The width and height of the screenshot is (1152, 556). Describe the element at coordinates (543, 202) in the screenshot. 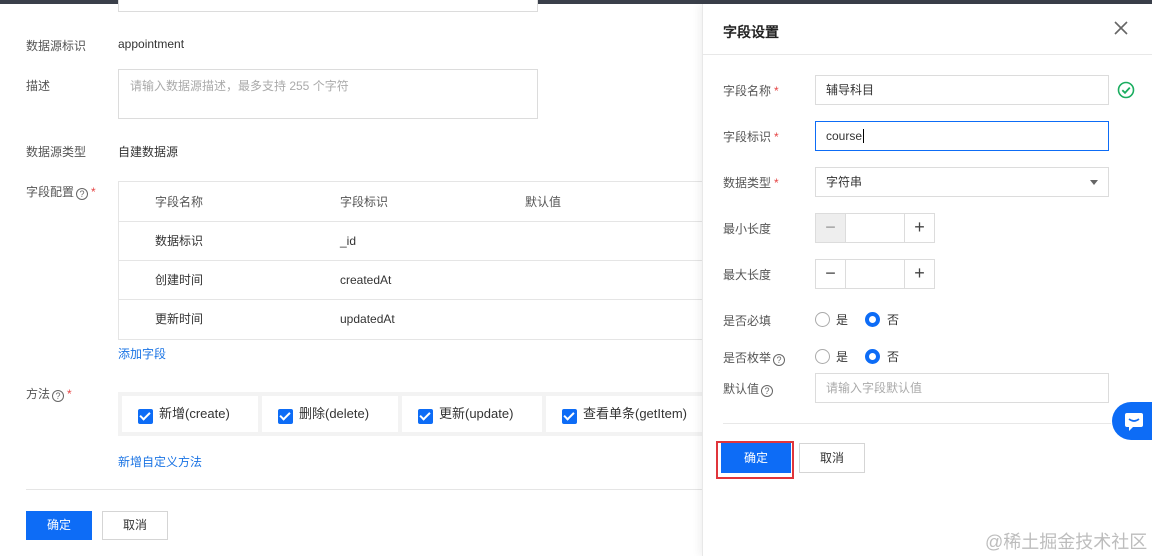

I see `header-default-value: 默认值` at that location.